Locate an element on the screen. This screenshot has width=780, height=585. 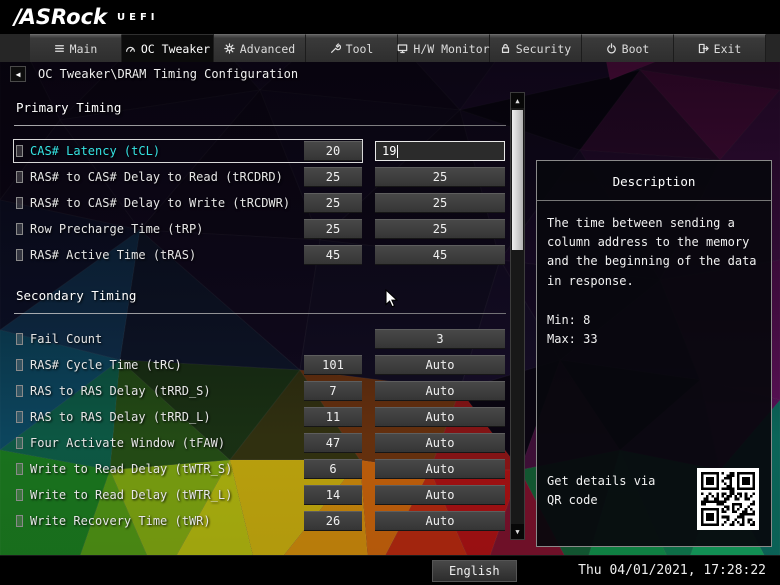
setting-current-value: 47 is located at coordinates (333, 443).